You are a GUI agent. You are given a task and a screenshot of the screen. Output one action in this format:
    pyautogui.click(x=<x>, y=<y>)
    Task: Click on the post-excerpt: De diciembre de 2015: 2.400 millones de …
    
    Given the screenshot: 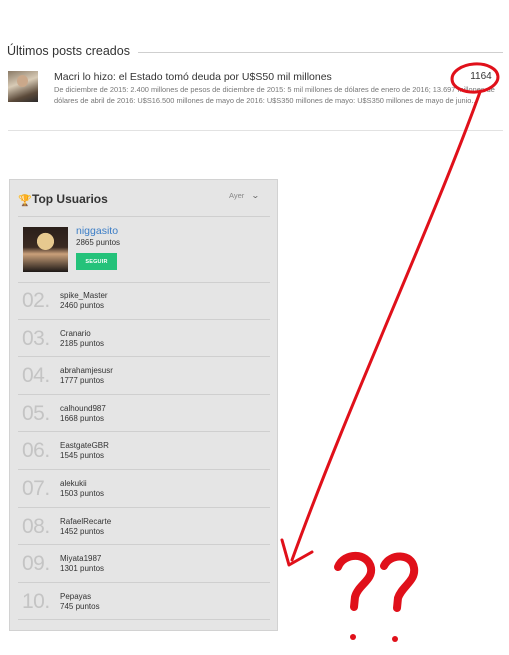 What is the action you would take?
    pyautogui.click(x=274, y=95)
    